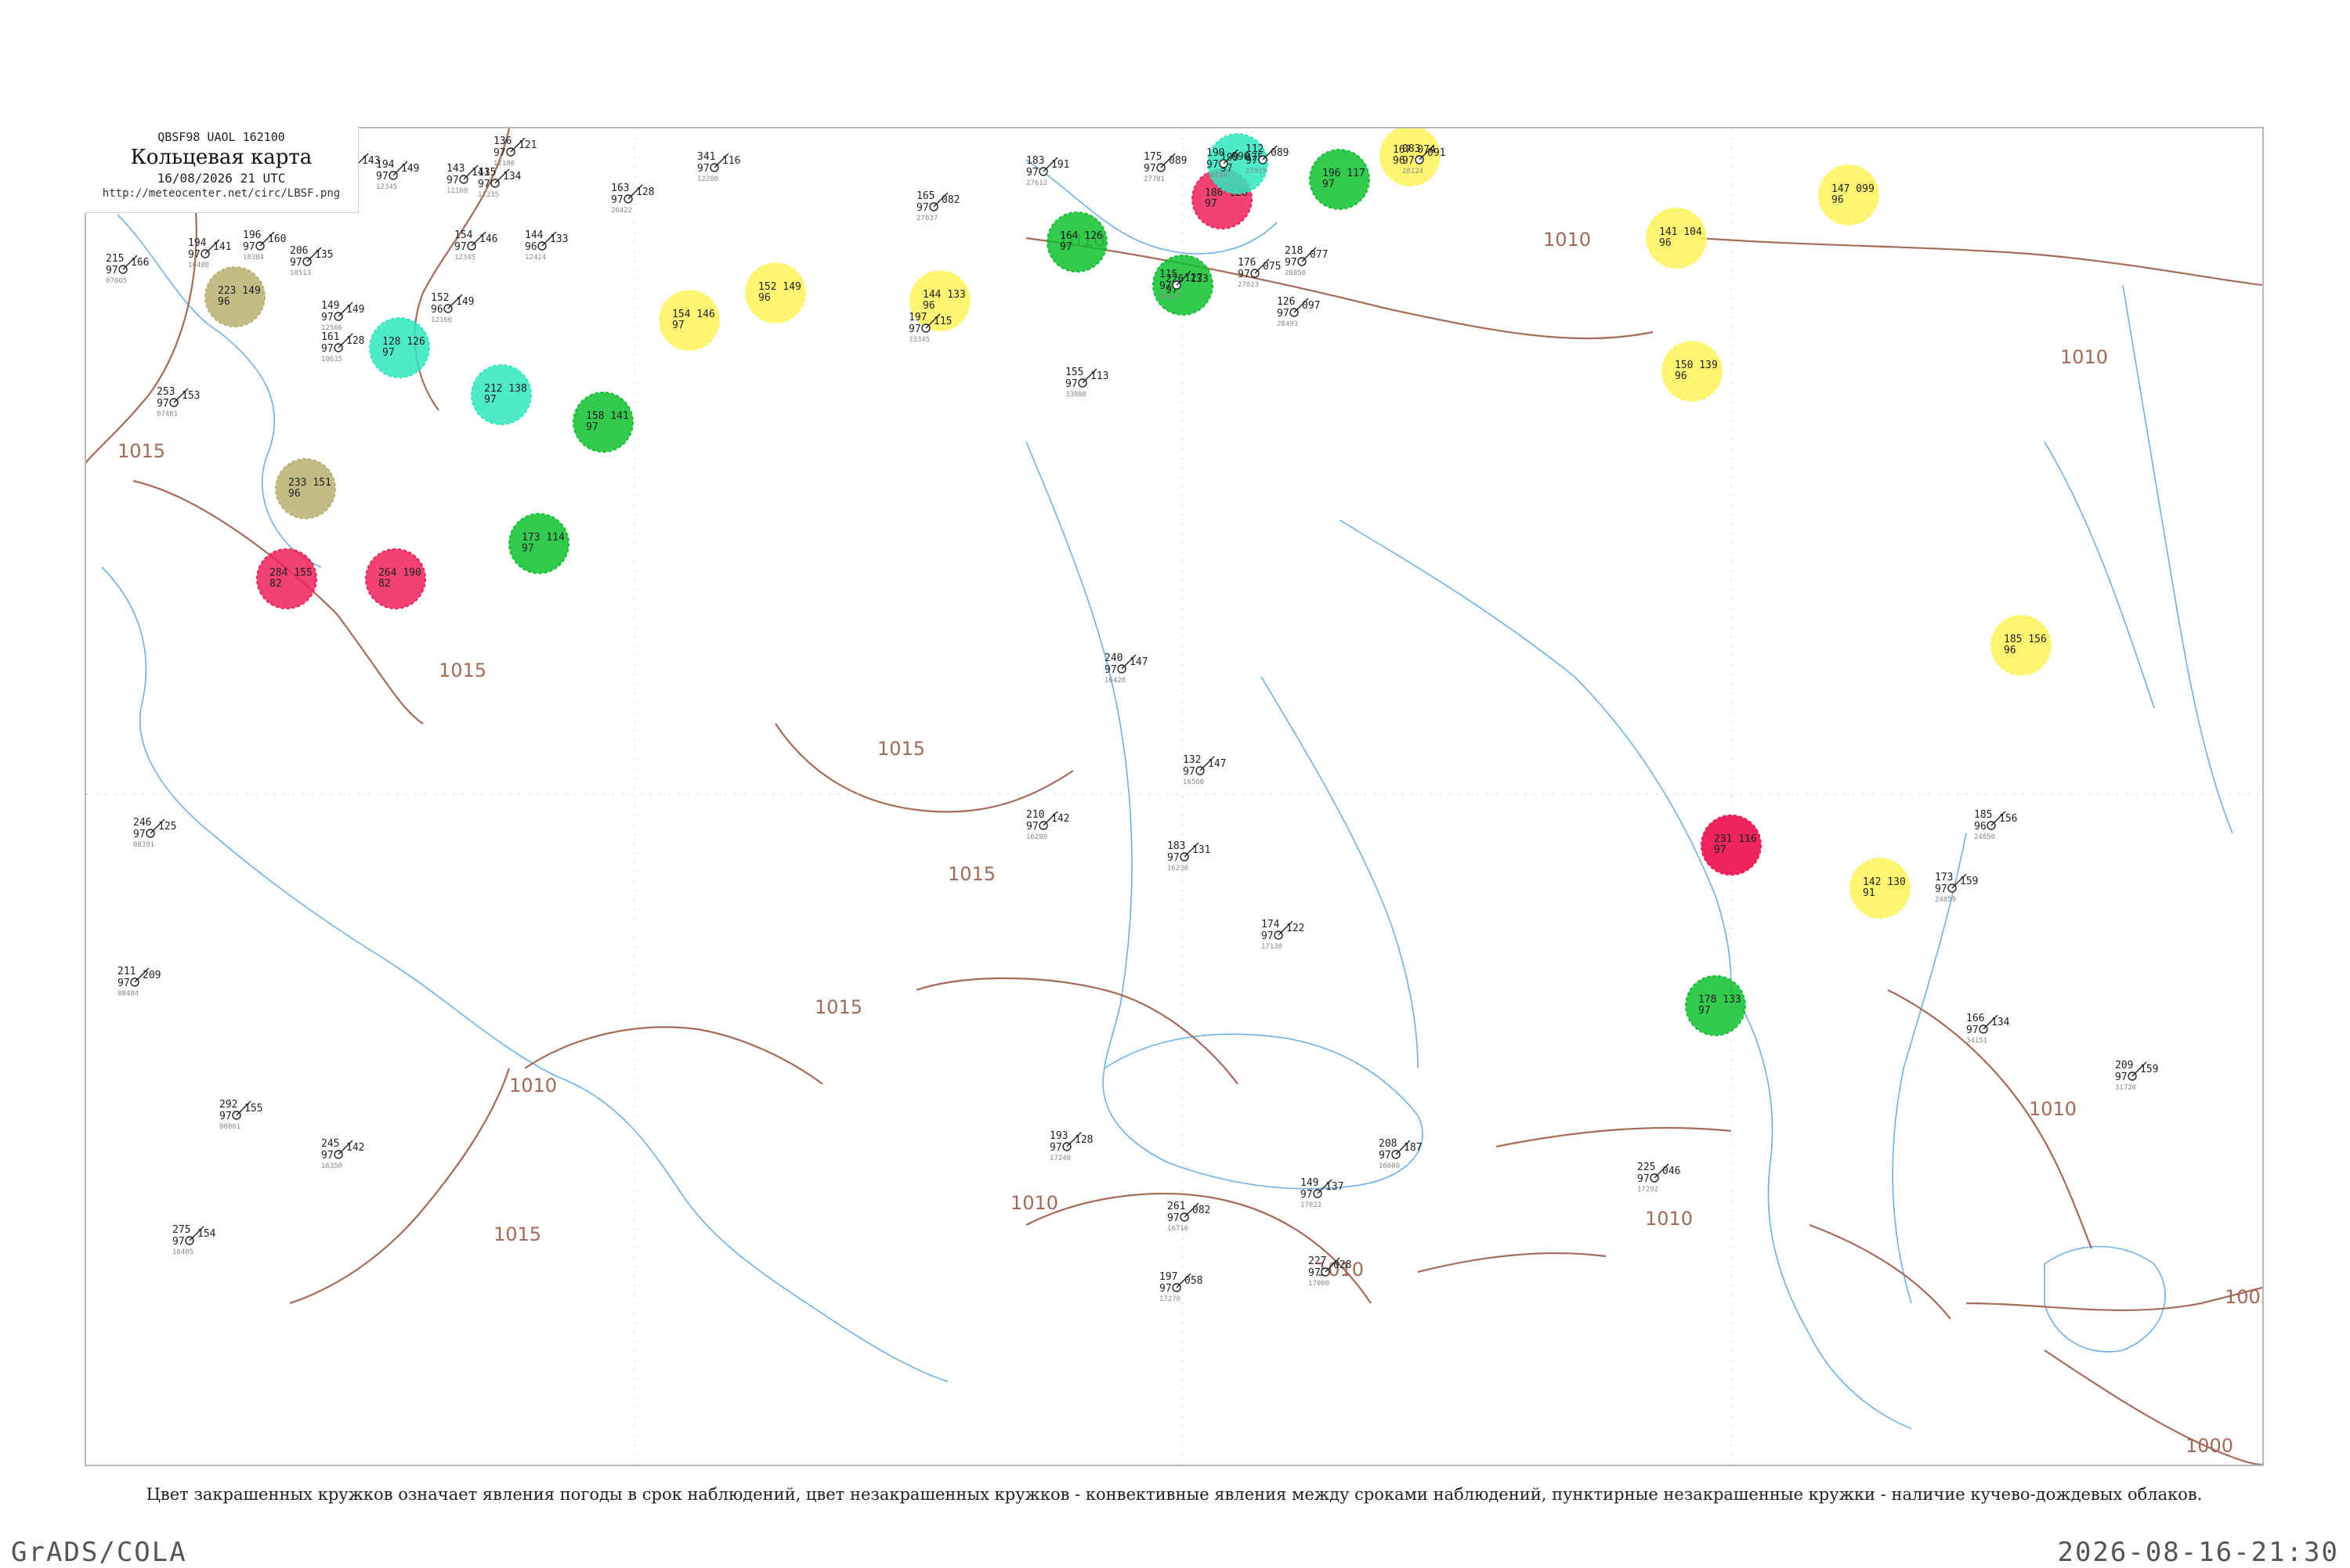 The image size is (2350, 1568). I want to click on station-pressure: 097, so click(1311, 306).